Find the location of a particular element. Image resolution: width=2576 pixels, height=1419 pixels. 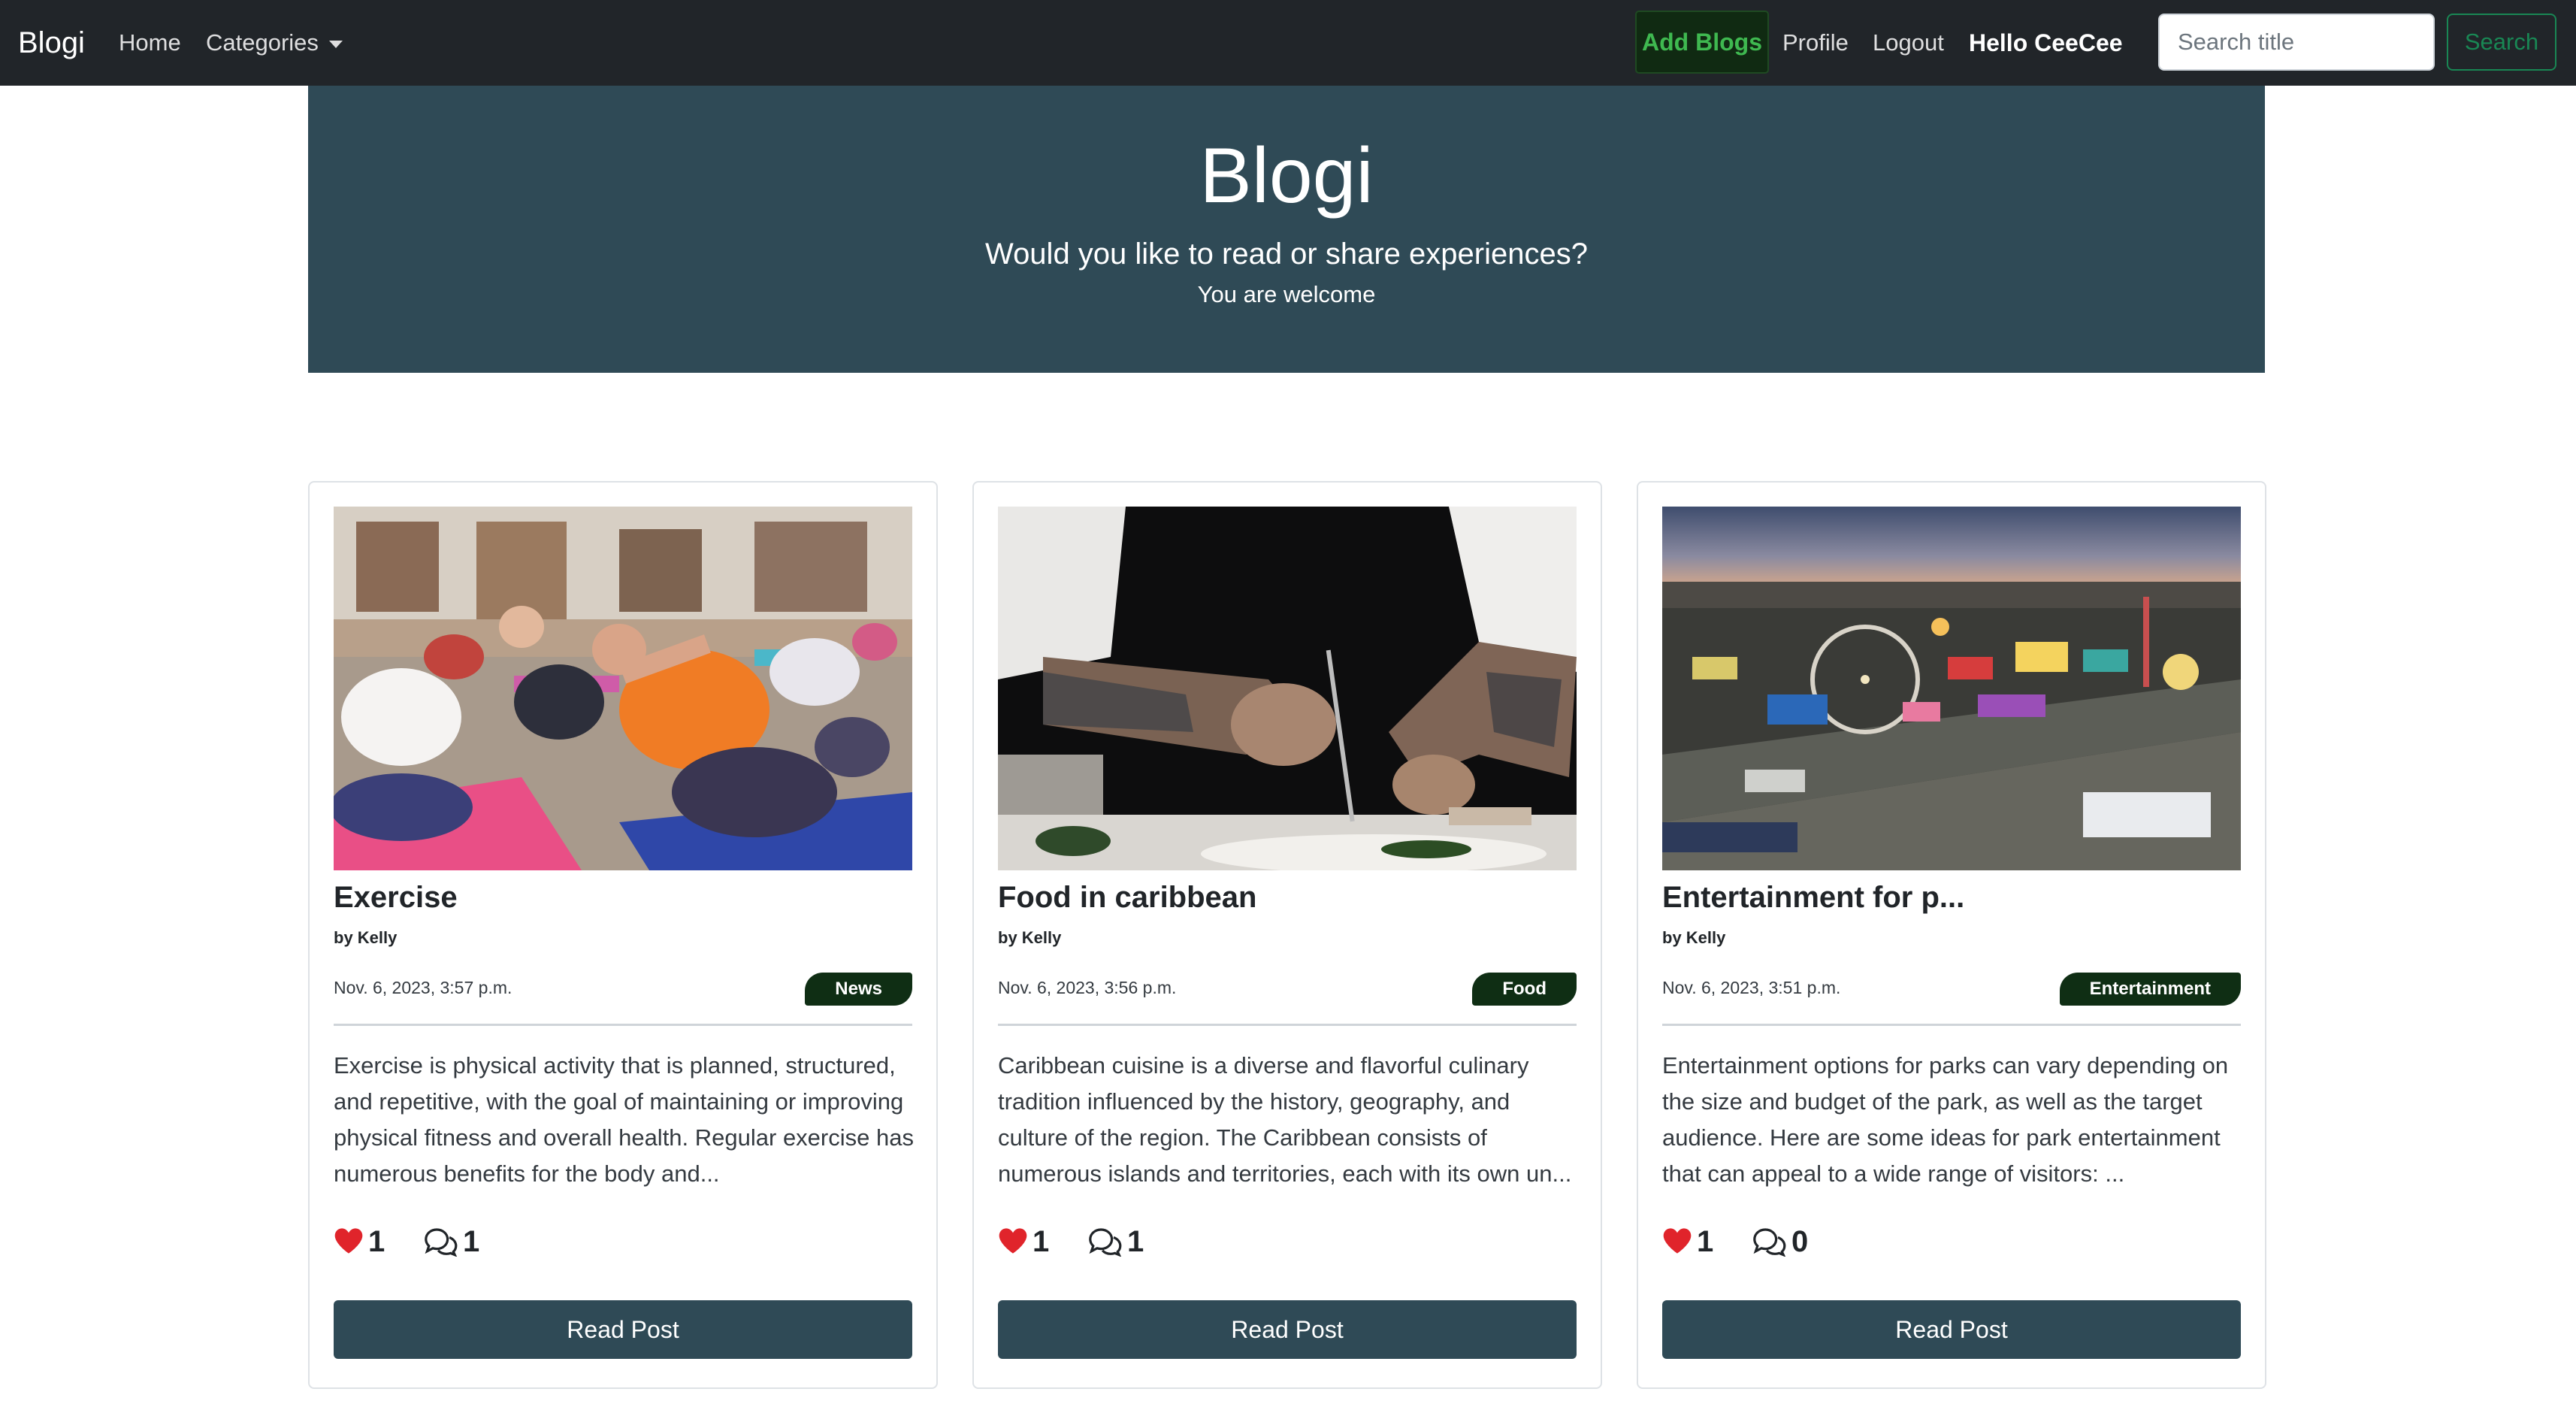

post-image-yoga is located at coordinates (623, 688).